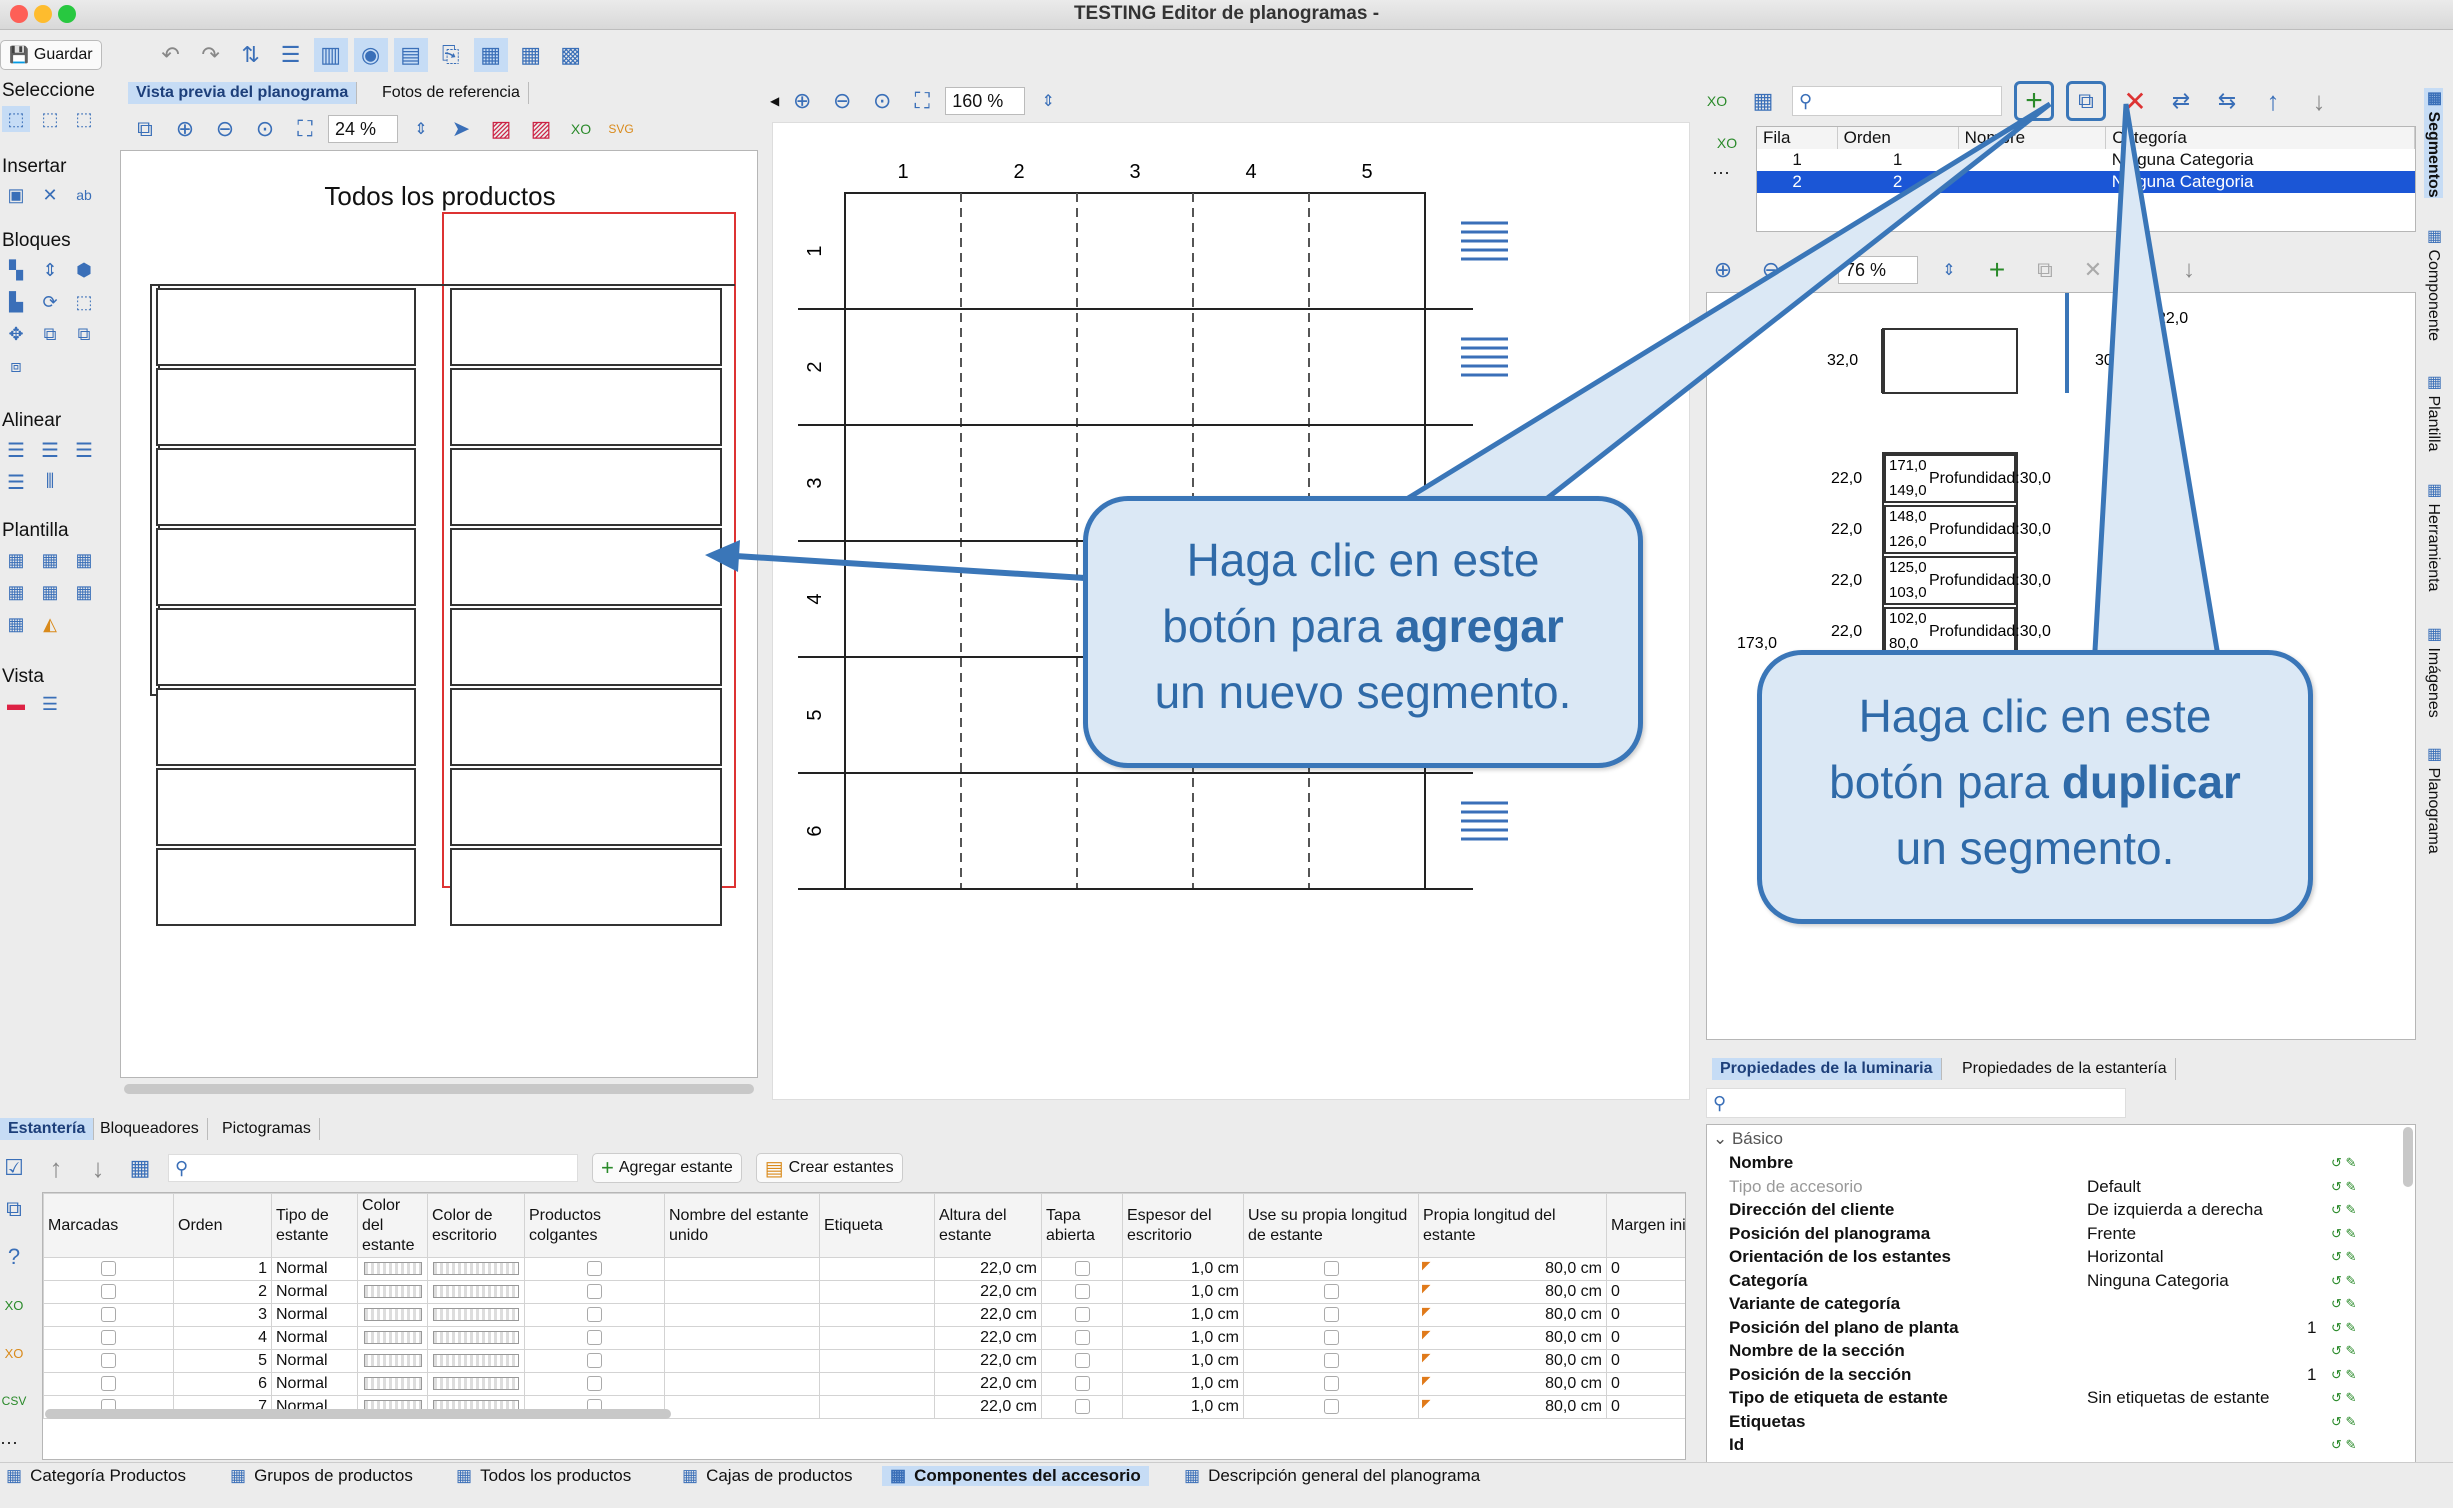 This screenshot has height=1508, width=2453. What do you see at coordinates (1331, 1225) in the screenshot?
I see `grid-column-header: Use su propia longitud de estante` at bounding box center [1331, 1225].